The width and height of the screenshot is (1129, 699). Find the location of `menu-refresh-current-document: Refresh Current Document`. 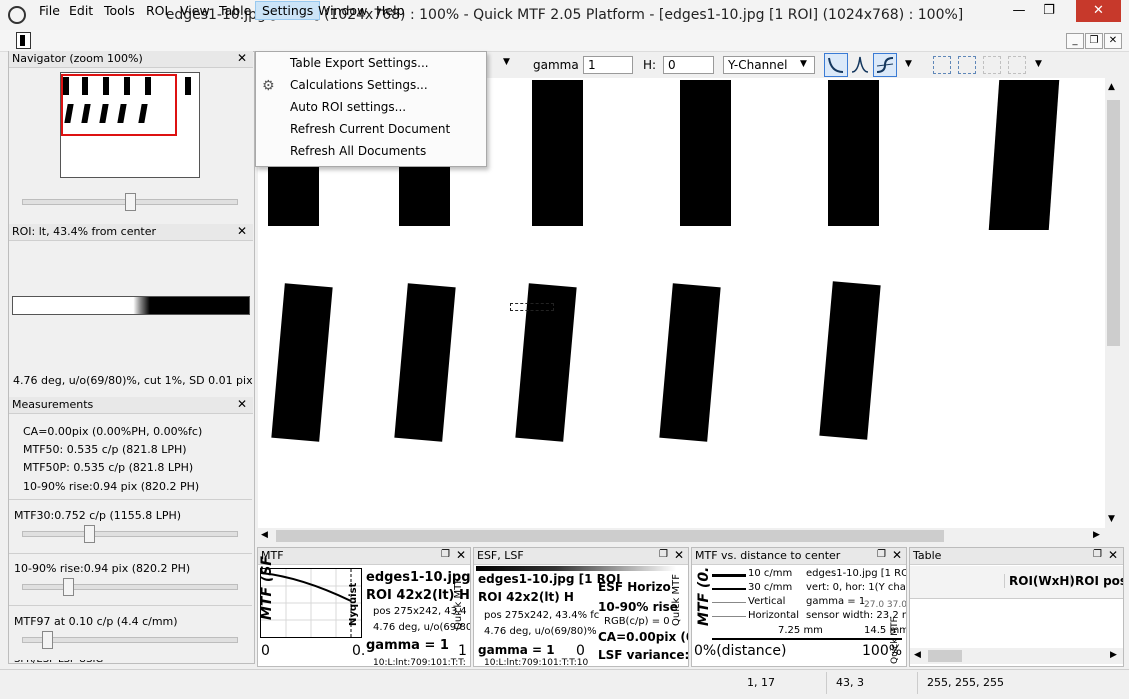

menu-refresh-current-document: Refresh Current Document is located at coordinates (370, 129).